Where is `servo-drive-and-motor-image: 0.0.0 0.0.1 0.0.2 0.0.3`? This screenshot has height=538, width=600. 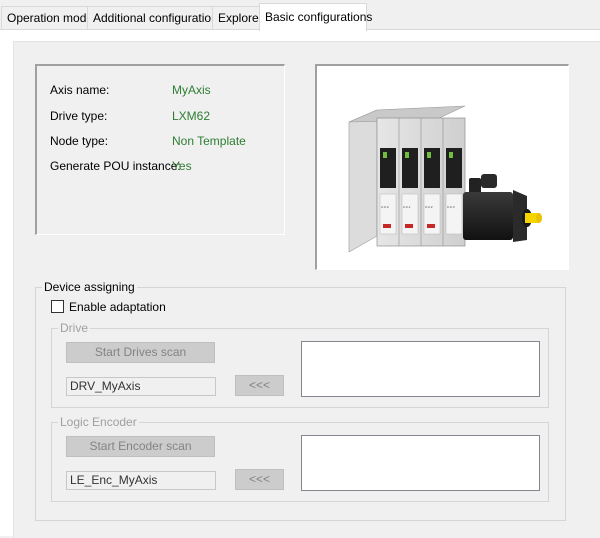 servo-drive-and-motor-image: 0.0.0 0.0.1 0.0.2 0.0.3 is located at coordinates (445, 179).